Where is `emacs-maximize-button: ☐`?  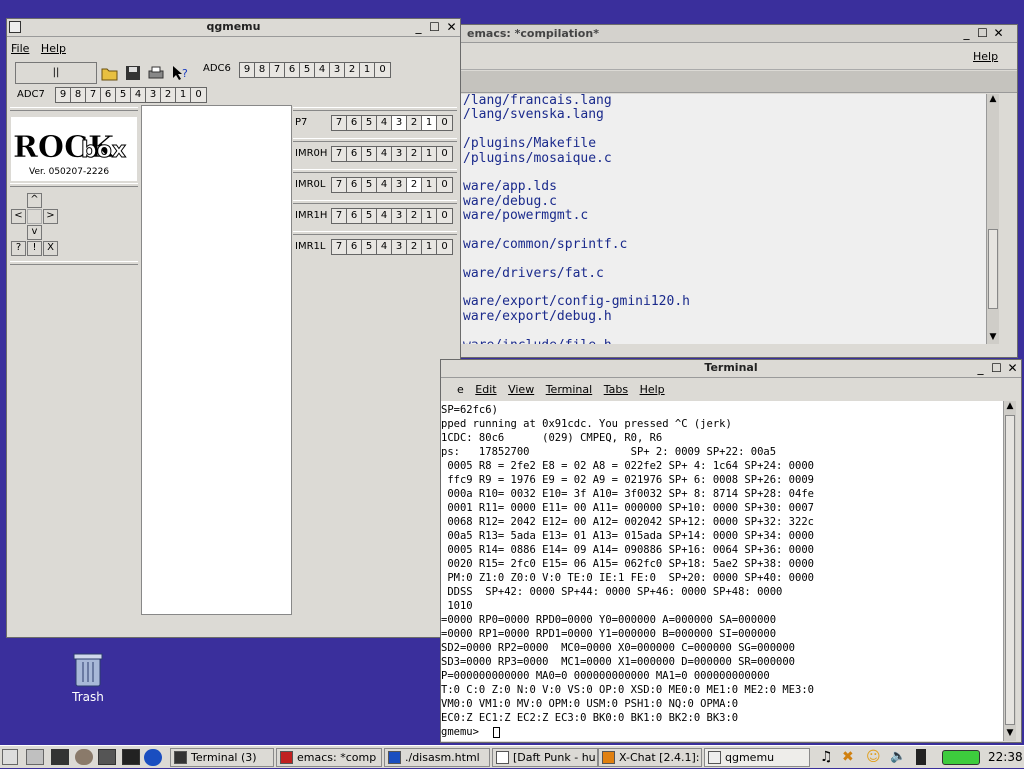
emacs-maximize-button: ☐ is located at coordinates (982, 33).